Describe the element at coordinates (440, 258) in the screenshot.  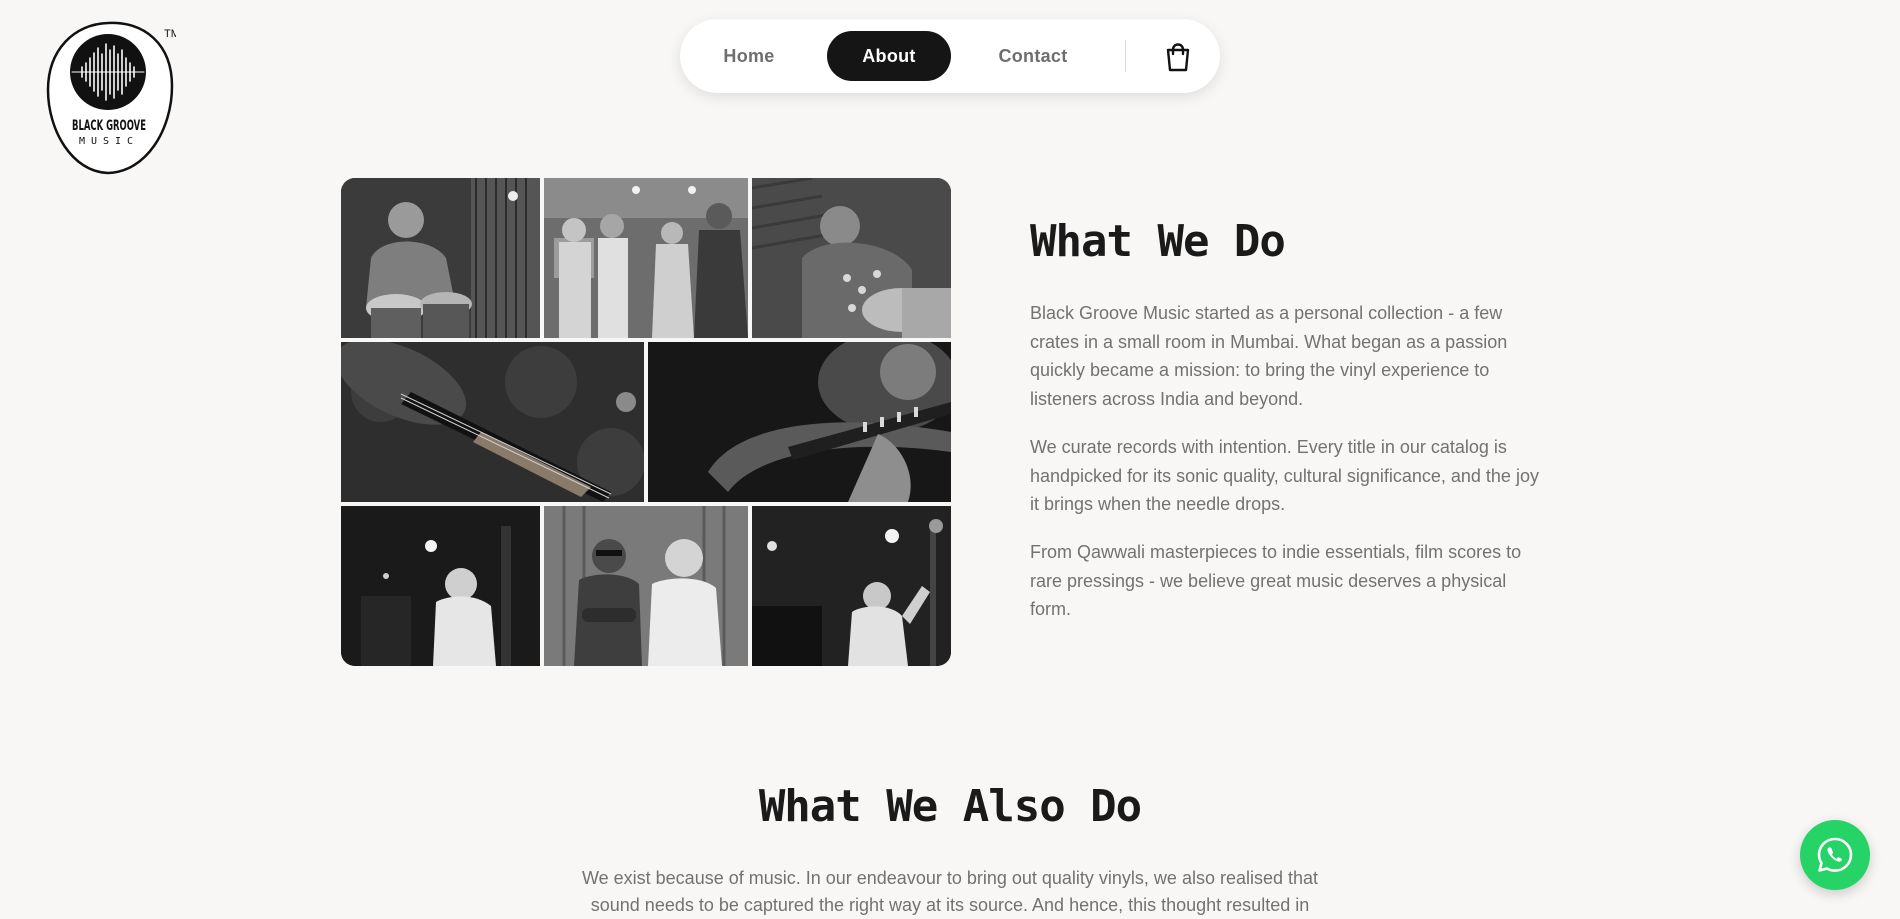
I see `photo-tabla-player` at that location.